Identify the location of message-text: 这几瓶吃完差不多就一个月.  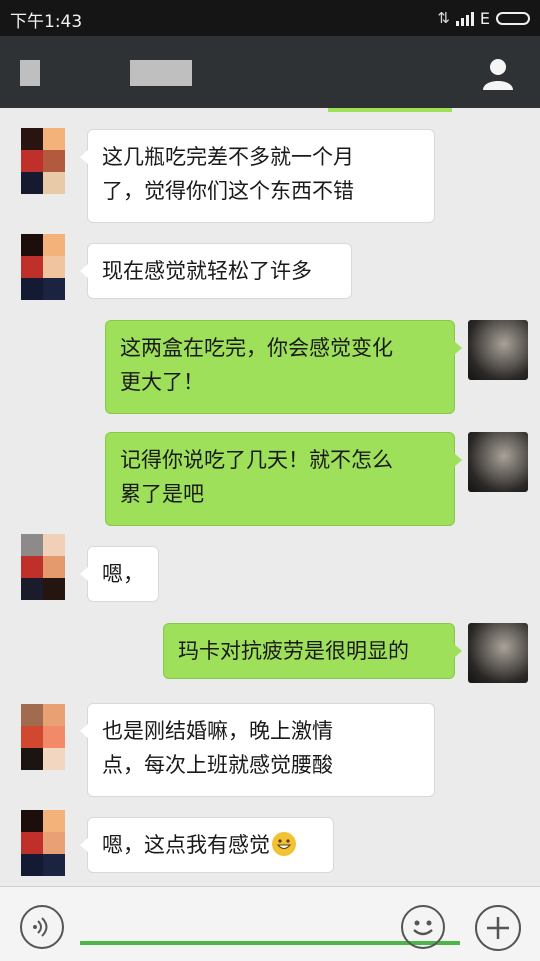
(228, 157).